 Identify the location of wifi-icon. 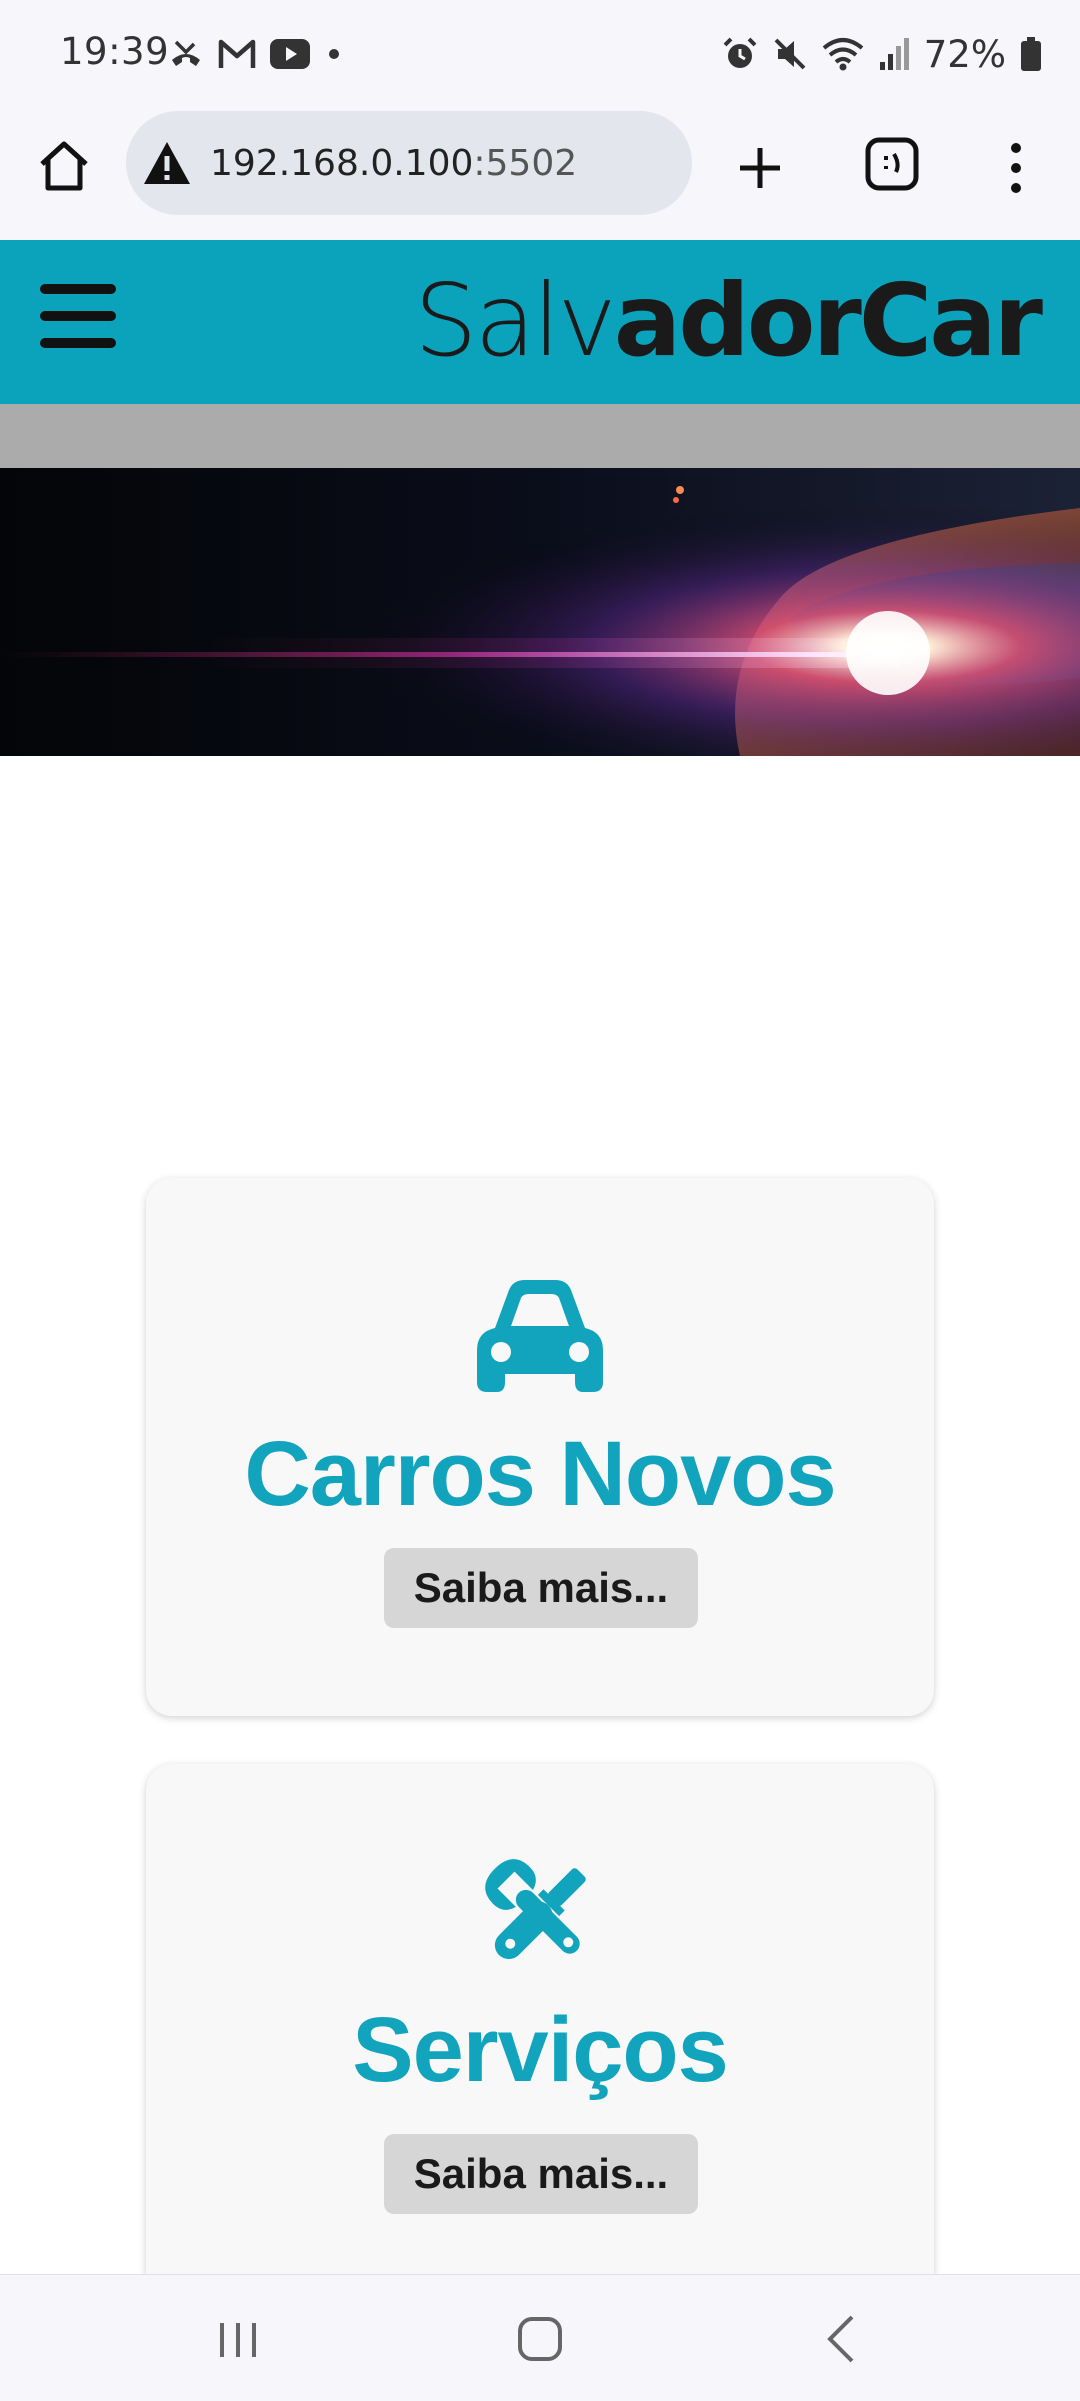
(843, 54).